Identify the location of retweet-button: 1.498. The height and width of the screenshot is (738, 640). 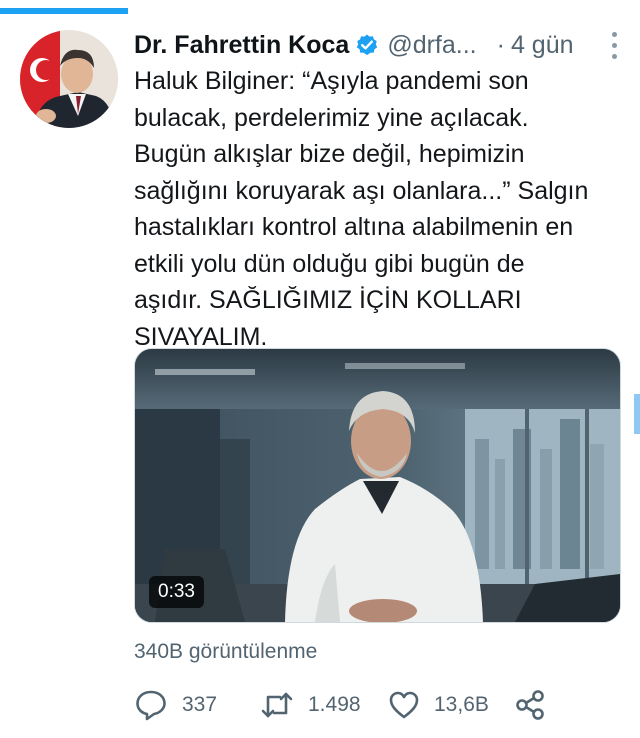
(310, 705).